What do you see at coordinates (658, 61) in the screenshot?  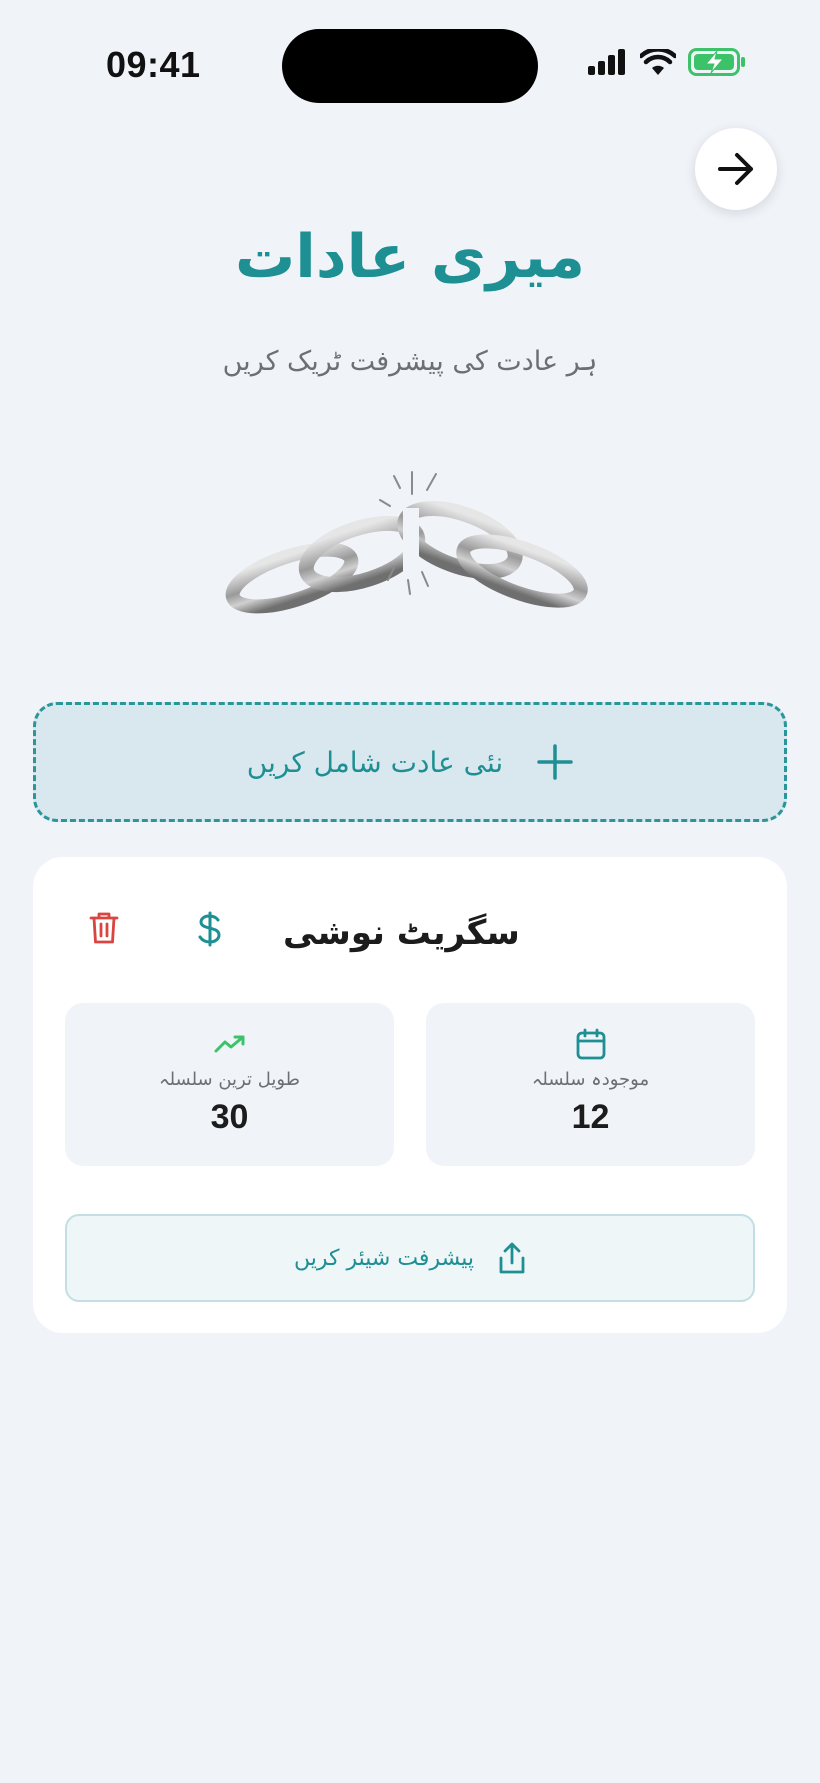 I see `wifi-icon` at bounding box center [658, 61].